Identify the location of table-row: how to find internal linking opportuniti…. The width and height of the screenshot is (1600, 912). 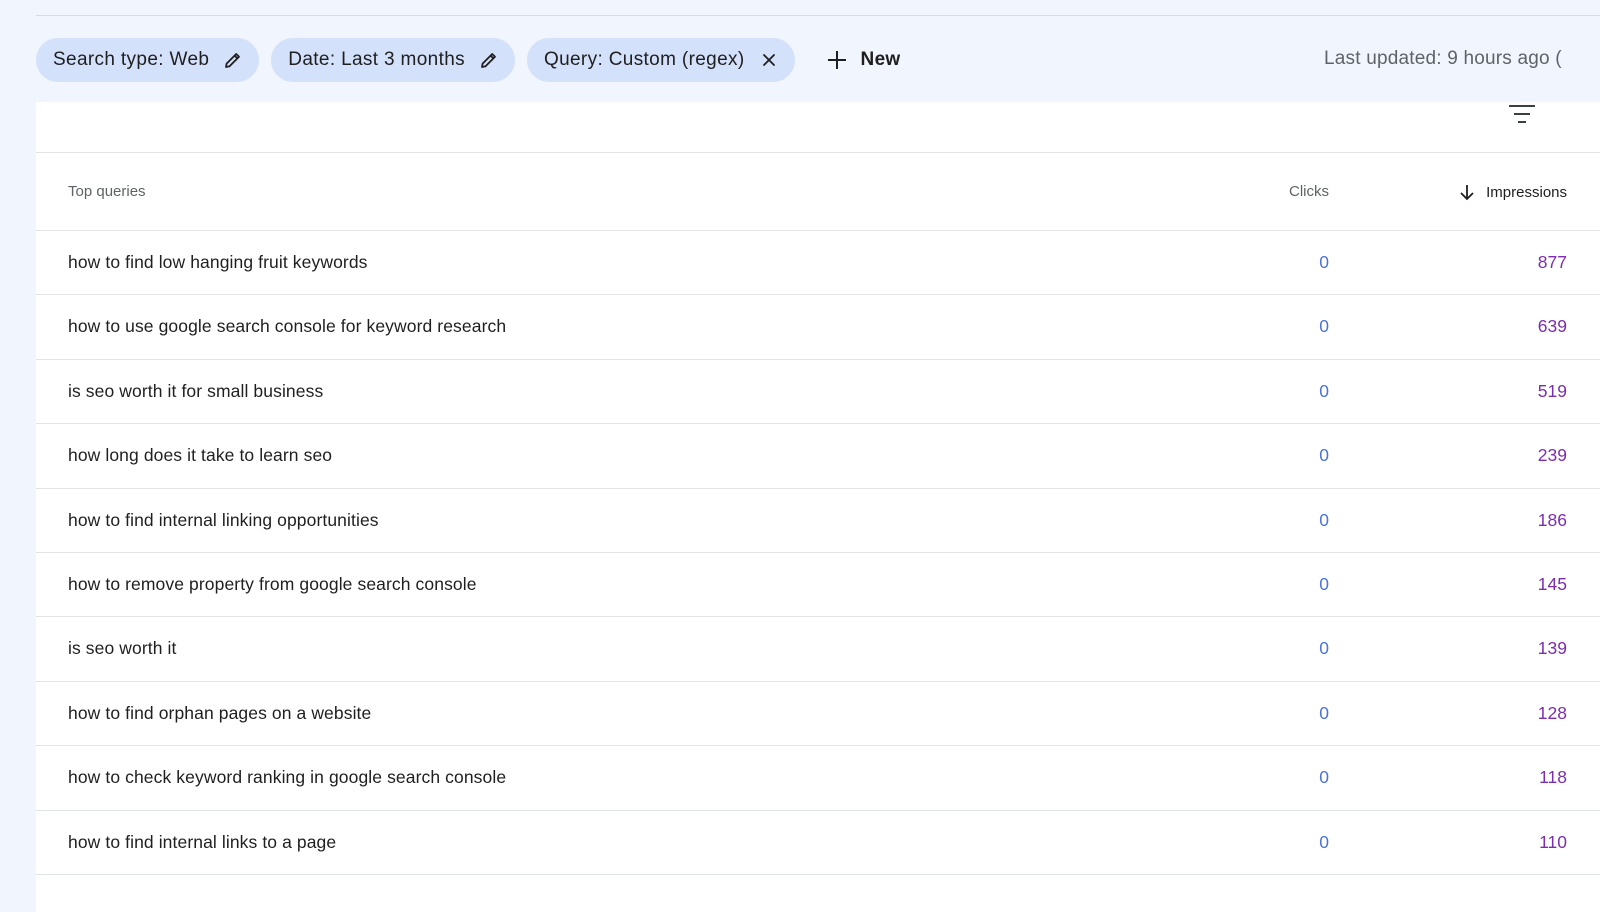
(818, 521).